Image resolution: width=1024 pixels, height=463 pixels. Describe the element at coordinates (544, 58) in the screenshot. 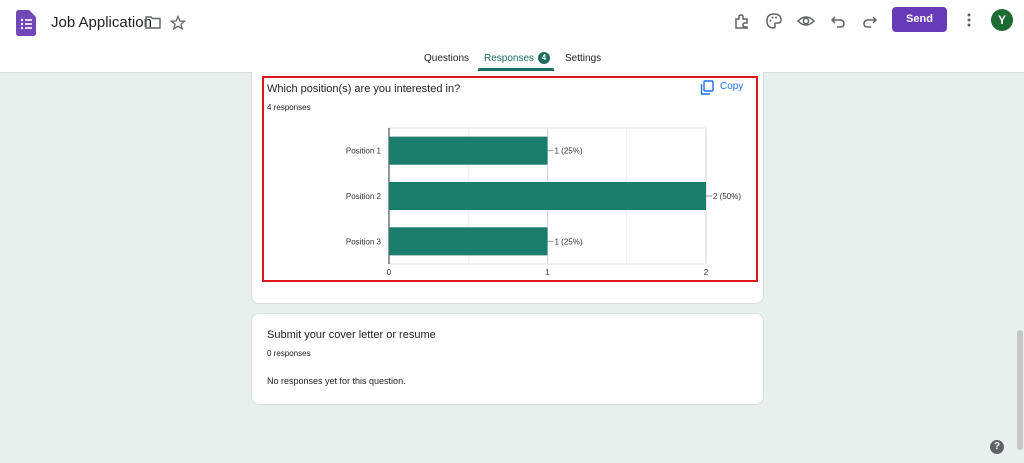

I see `responses-count-badge: 4` at that location.